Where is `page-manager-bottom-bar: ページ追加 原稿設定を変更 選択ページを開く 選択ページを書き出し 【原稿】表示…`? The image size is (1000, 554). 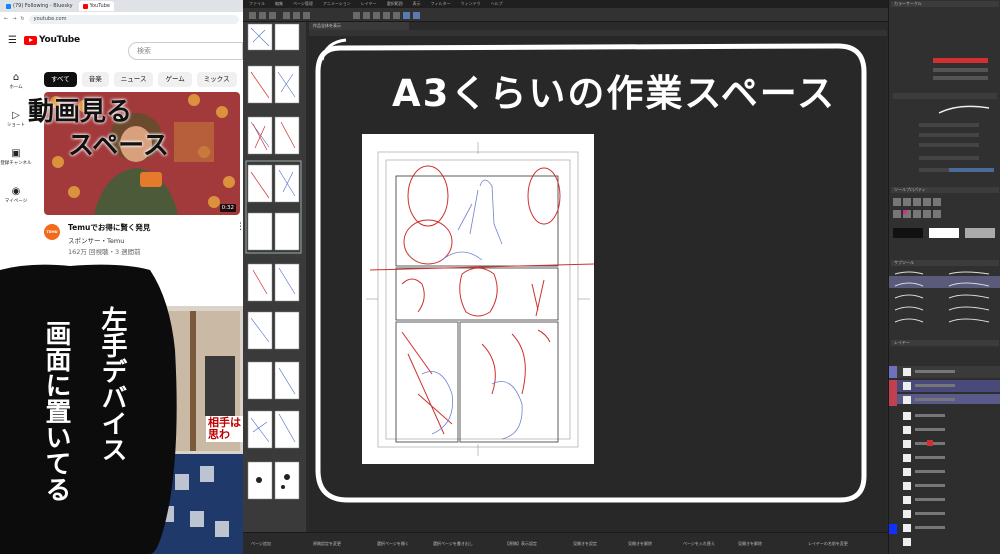
page-manager-bottom-bar: ページ追加 原稿設定を変更 選択ページを開く 選択ページを書き出し 【原稿】表示… is located at coordinates (565, 543).